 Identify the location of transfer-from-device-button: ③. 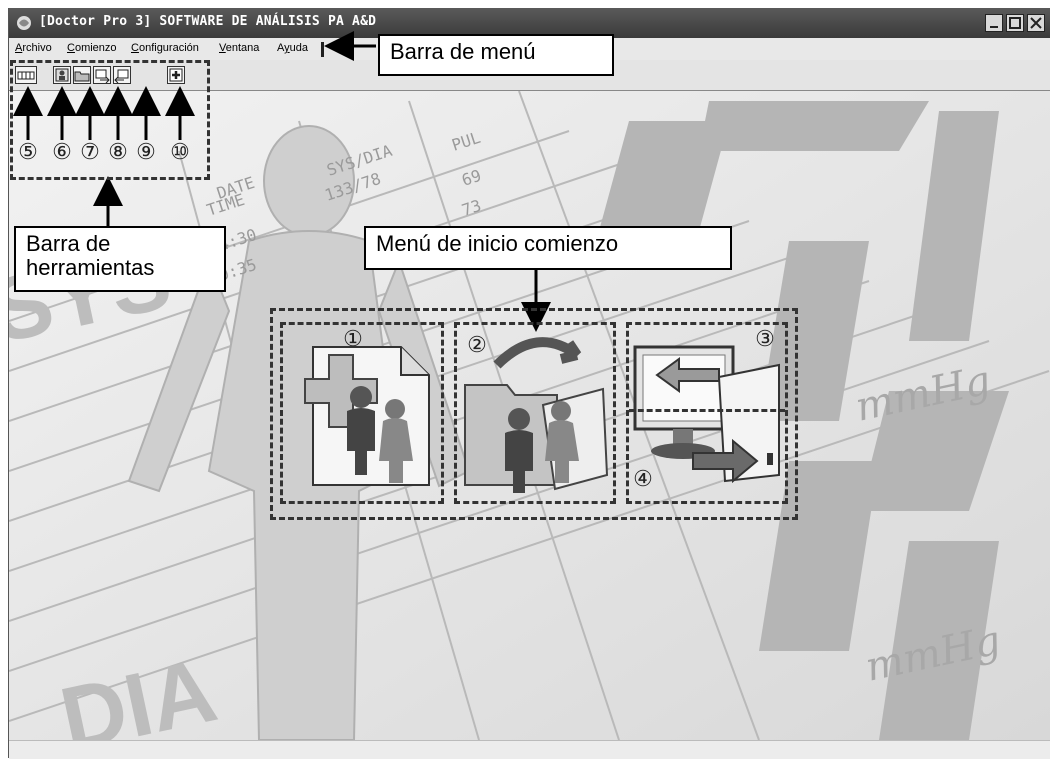
(707, 367).